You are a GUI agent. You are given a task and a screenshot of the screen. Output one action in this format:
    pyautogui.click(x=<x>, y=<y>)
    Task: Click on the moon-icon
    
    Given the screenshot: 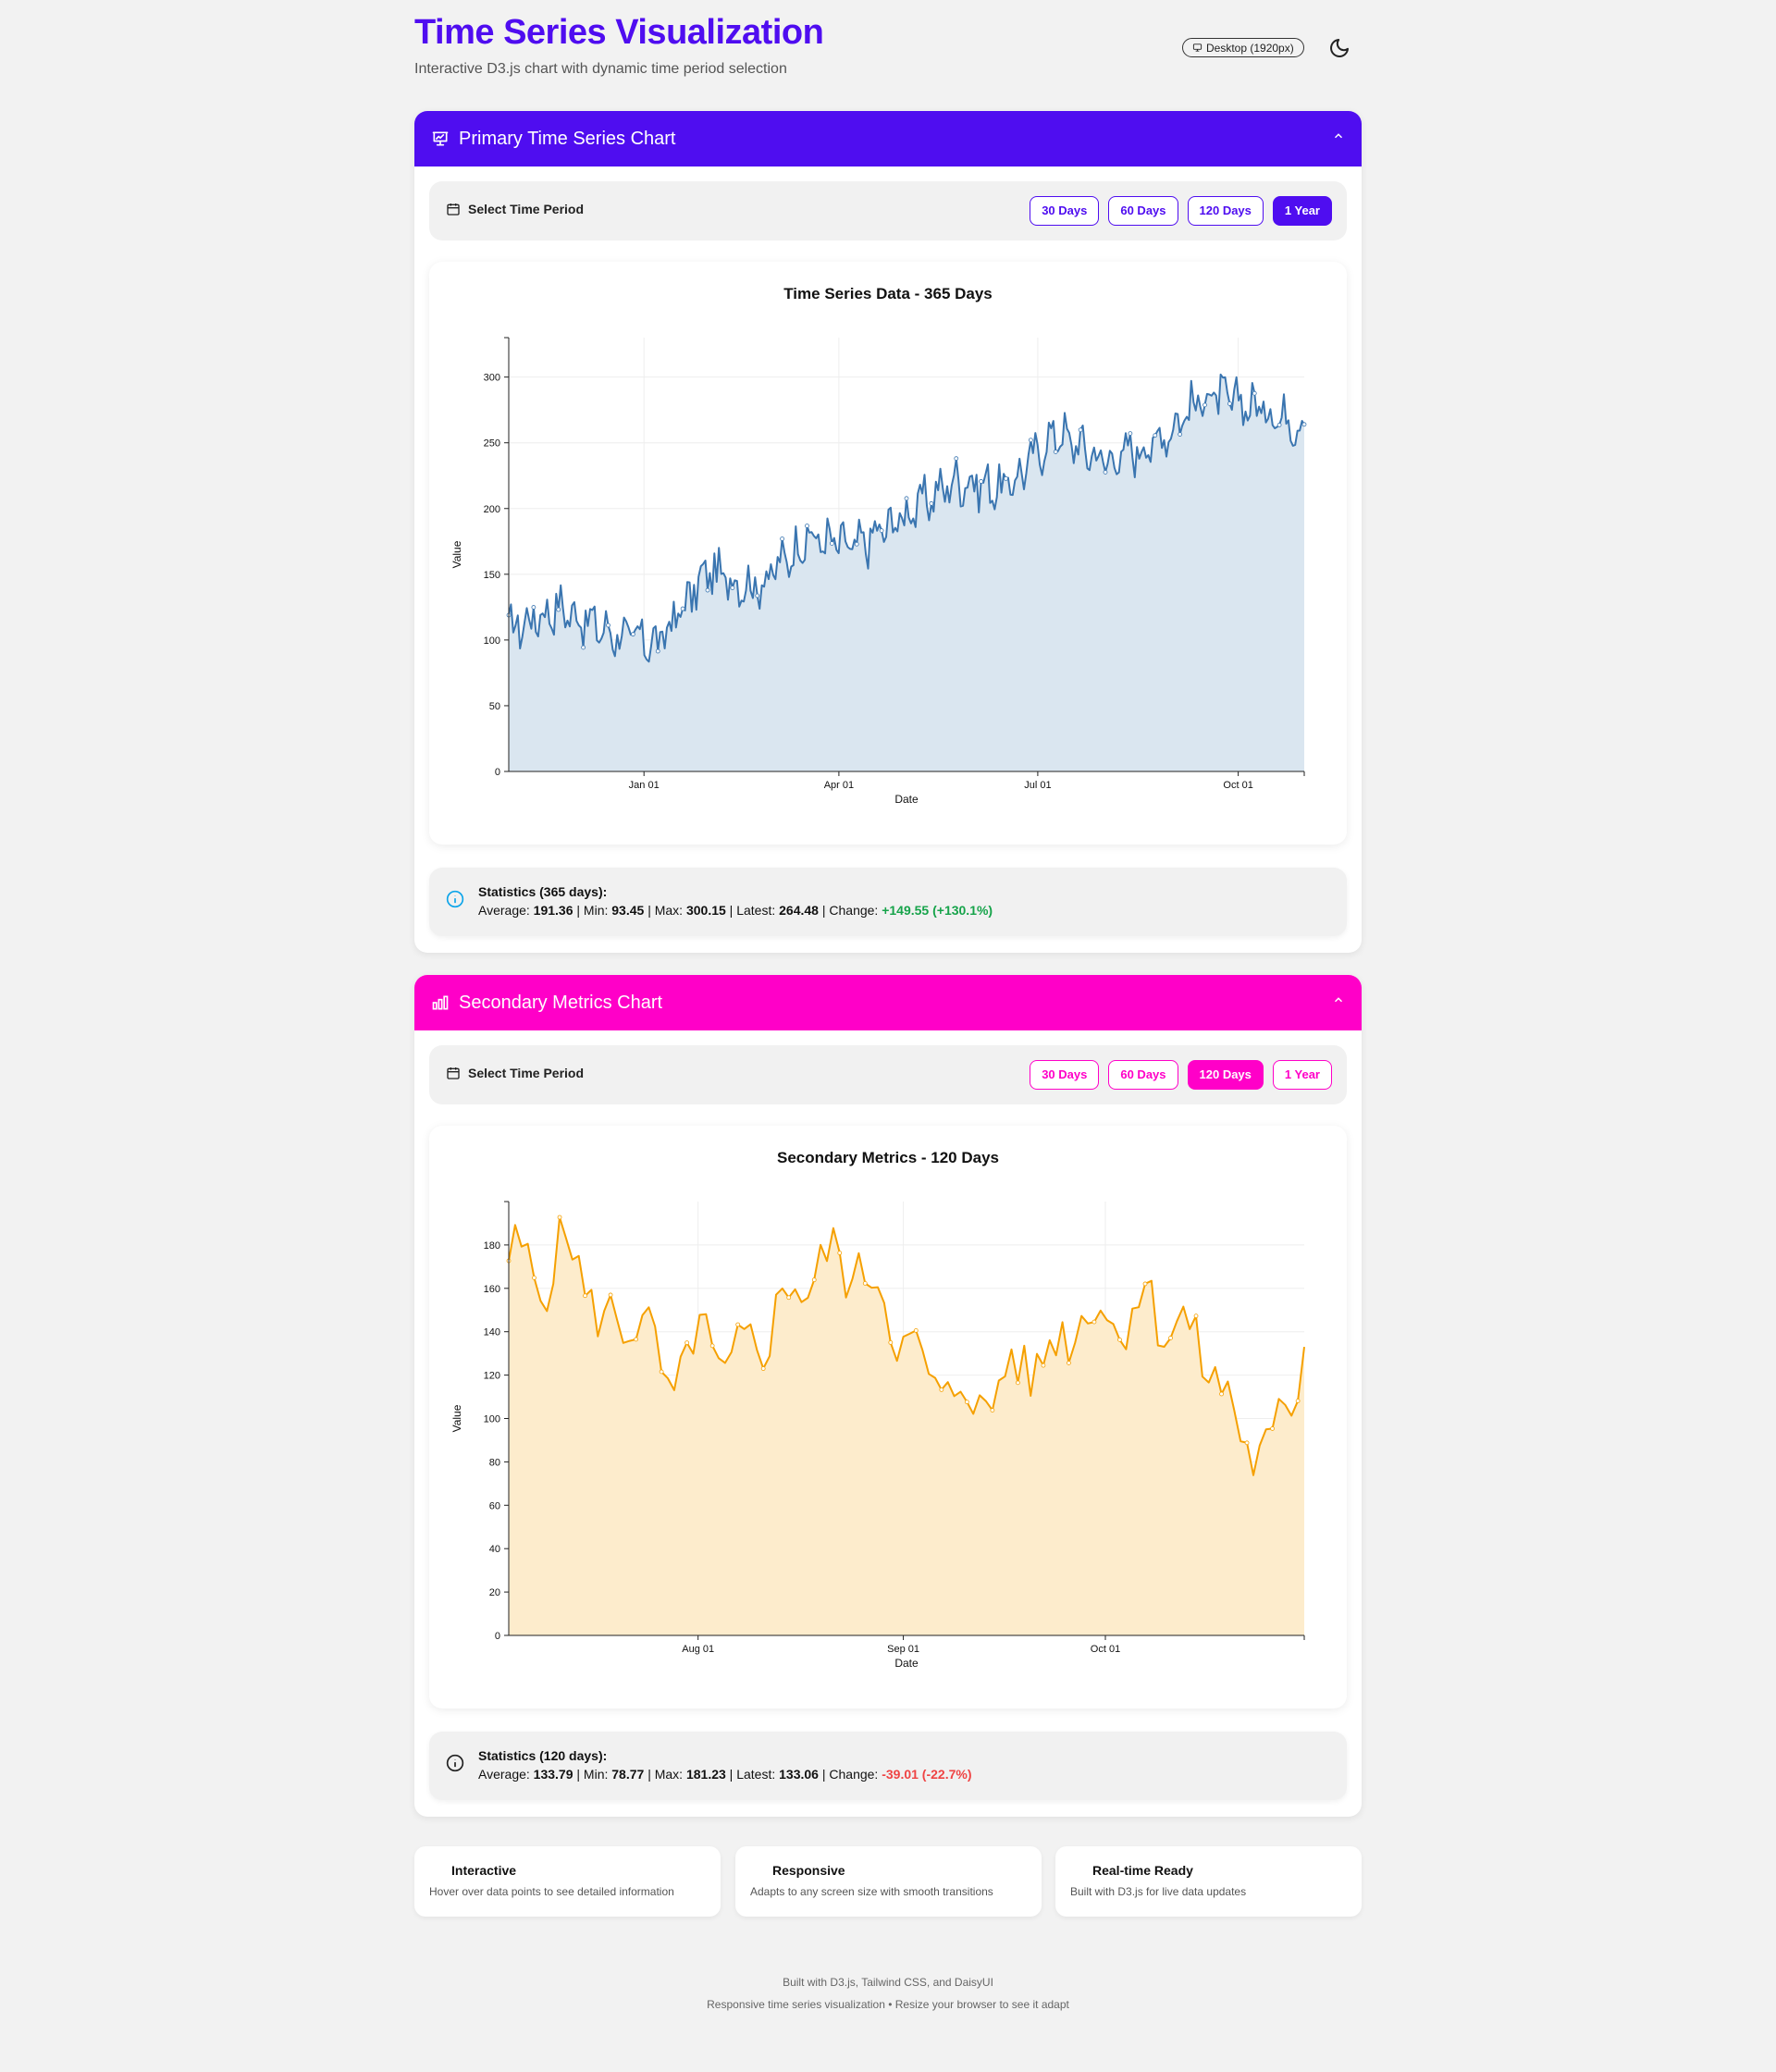 What is the action you would take?
    pyautogui.click(x=1339, y=48)
    